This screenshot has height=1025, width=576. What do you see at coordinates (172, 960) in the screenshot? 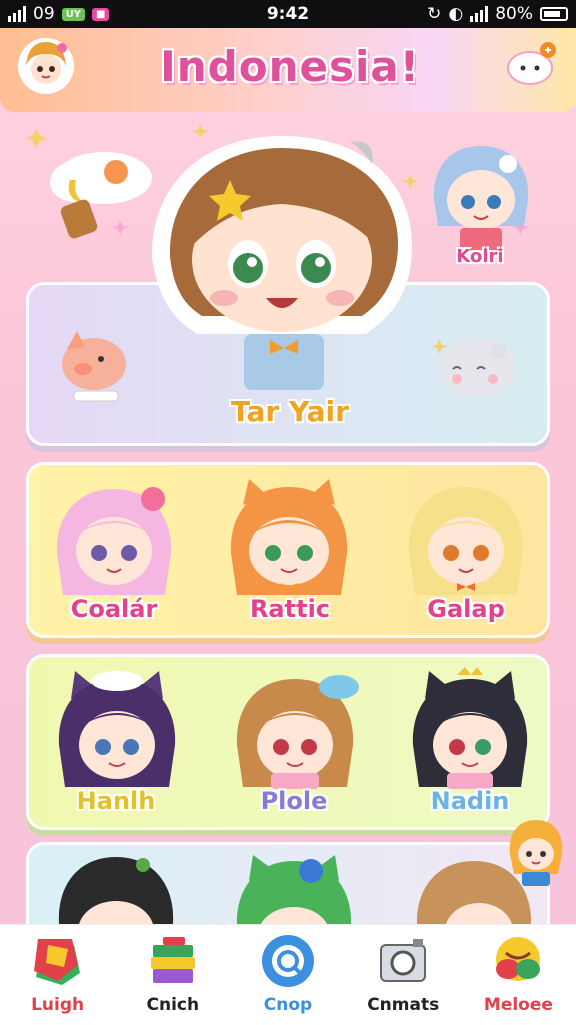
I see `books-icon` at bounding box center [172, 960].